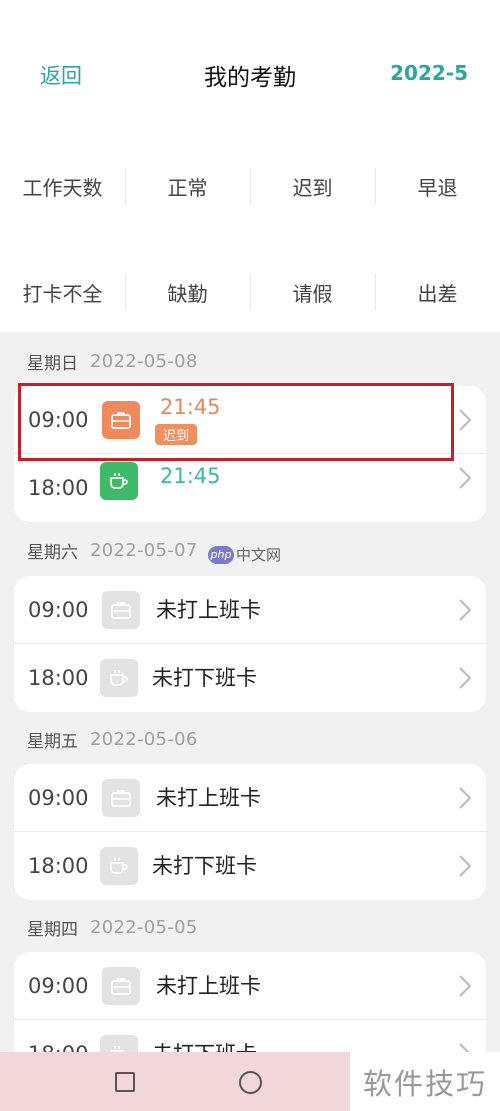 Image resolution: width=500 pixels, height=1111 pixels. I want to click on stat-business-trip: 出差, so click(437, 292).